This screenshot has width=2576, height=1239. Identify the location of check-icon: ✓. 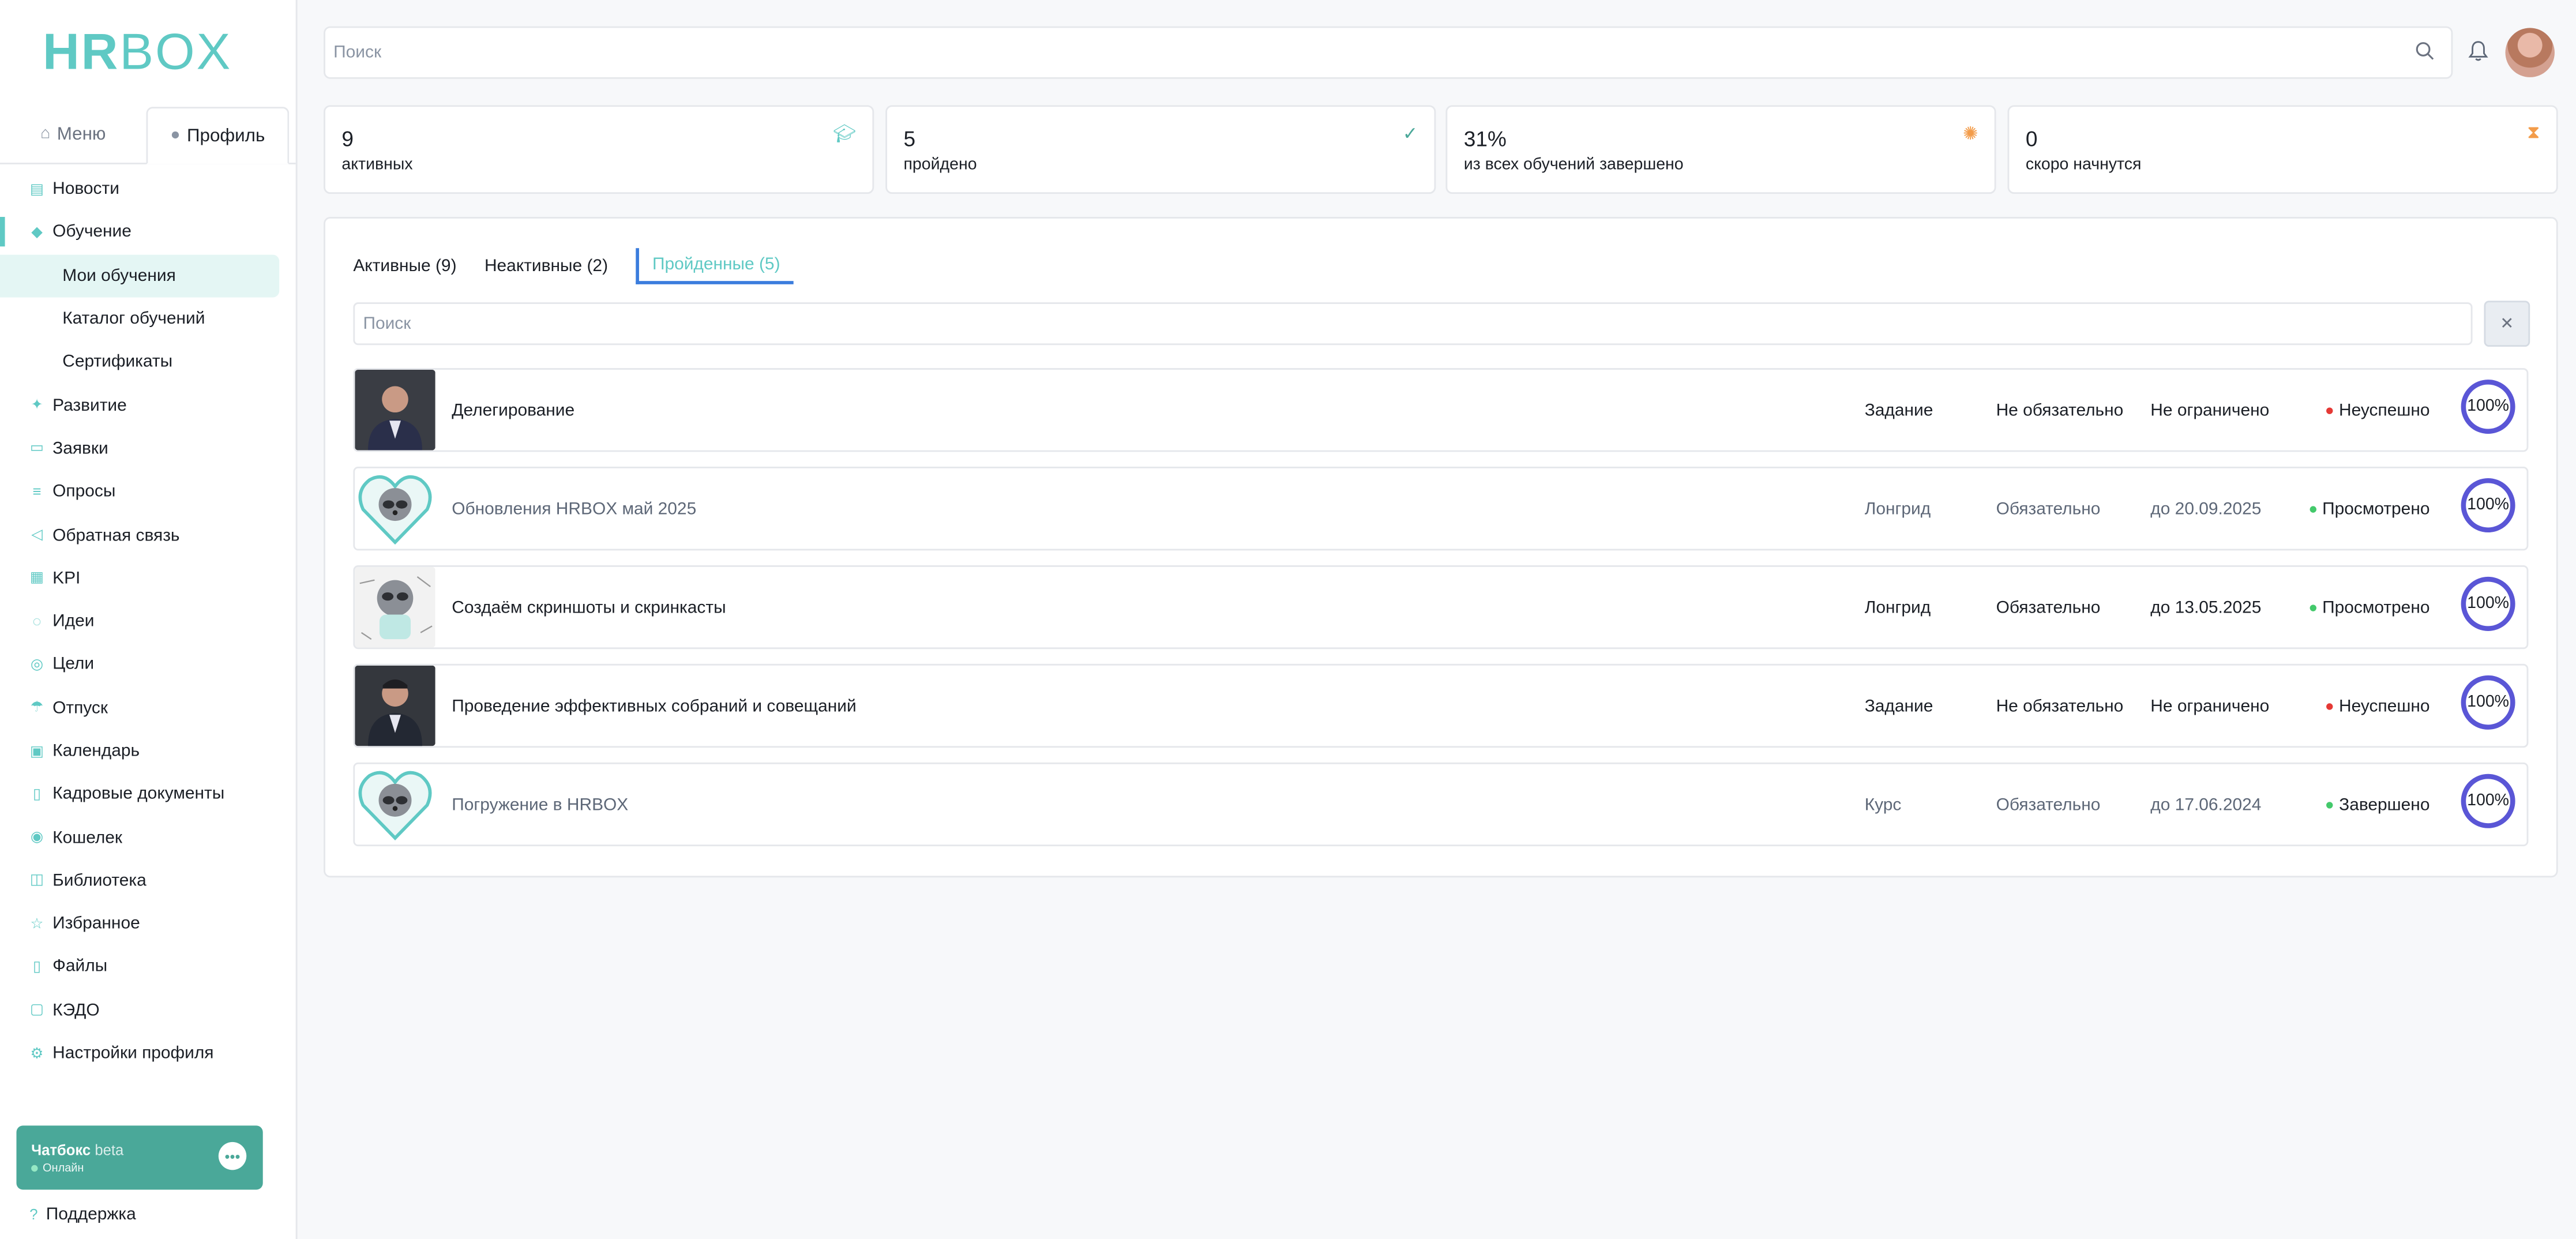
(1410, 135).